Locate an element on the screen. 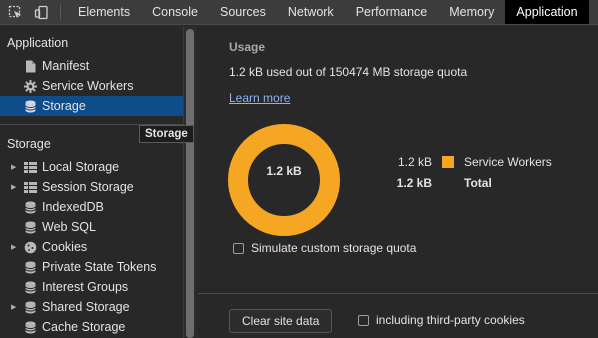 This screenshot has width=598, height=338. clear-site-data-button: Clear site data is located at coordinates (281, 321).